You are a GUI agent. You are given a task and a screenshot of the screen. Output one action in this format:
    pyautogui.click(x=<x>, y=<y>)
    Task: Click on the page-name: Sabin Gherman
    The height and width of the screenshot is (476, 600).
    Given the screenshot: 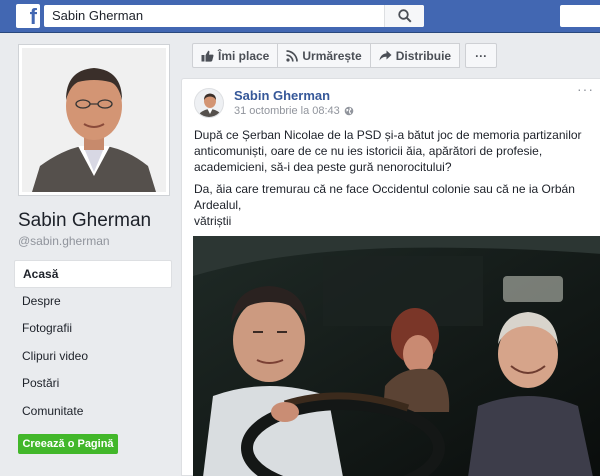 What is the action you would take?
    pyautogui.click(x=84, y=221)
    